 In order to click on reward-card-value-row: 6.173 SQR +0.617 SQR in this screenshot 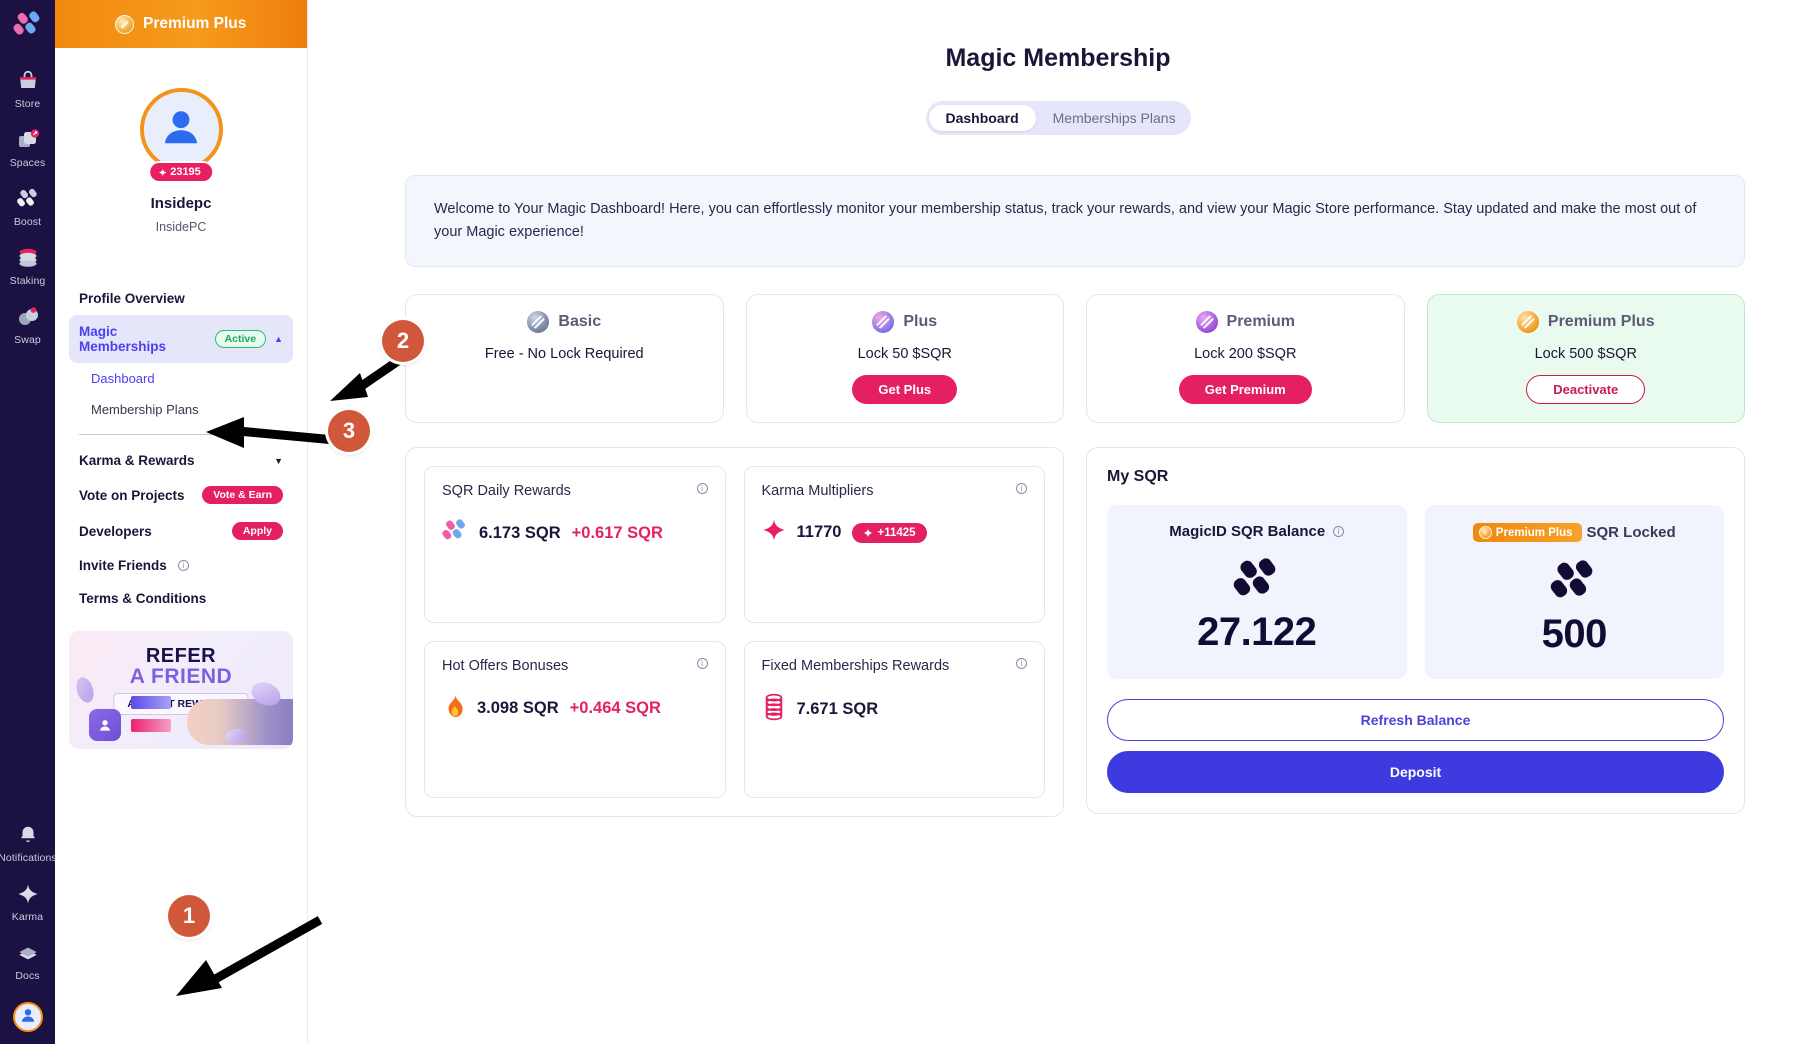, I will do `click(575, 533)`.